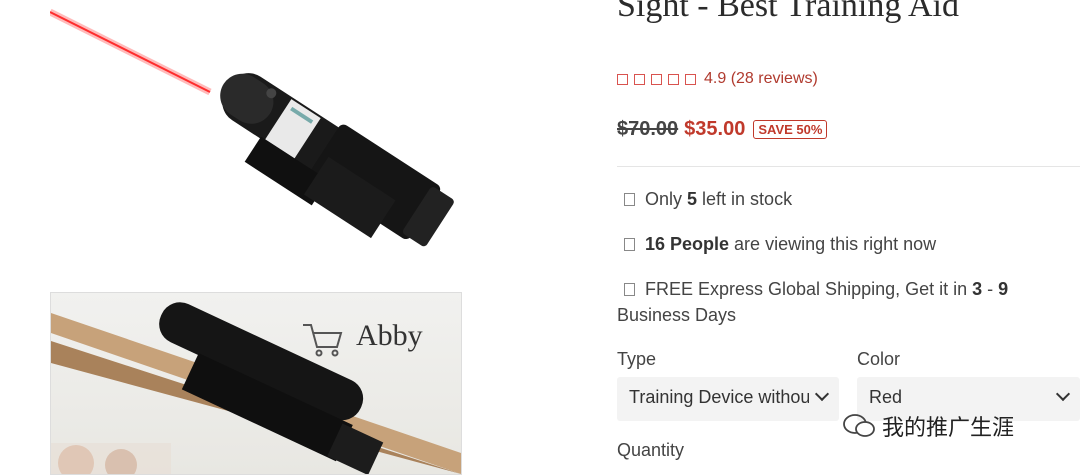  Describe the element at coordinates (666, 199) in the screenshot. I see `stock-pre-text: Only` at that location.